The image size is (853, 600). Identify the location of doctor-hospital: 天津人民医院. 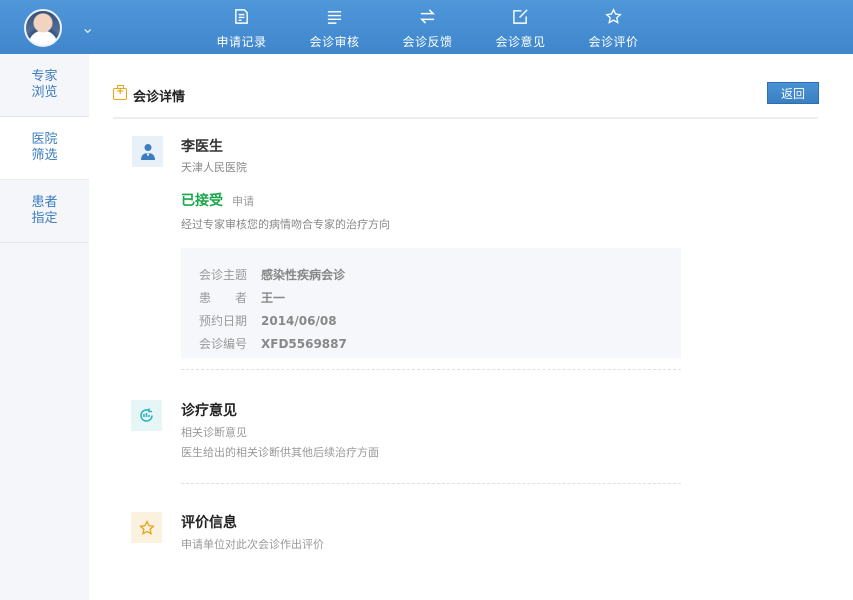
(214, 167).